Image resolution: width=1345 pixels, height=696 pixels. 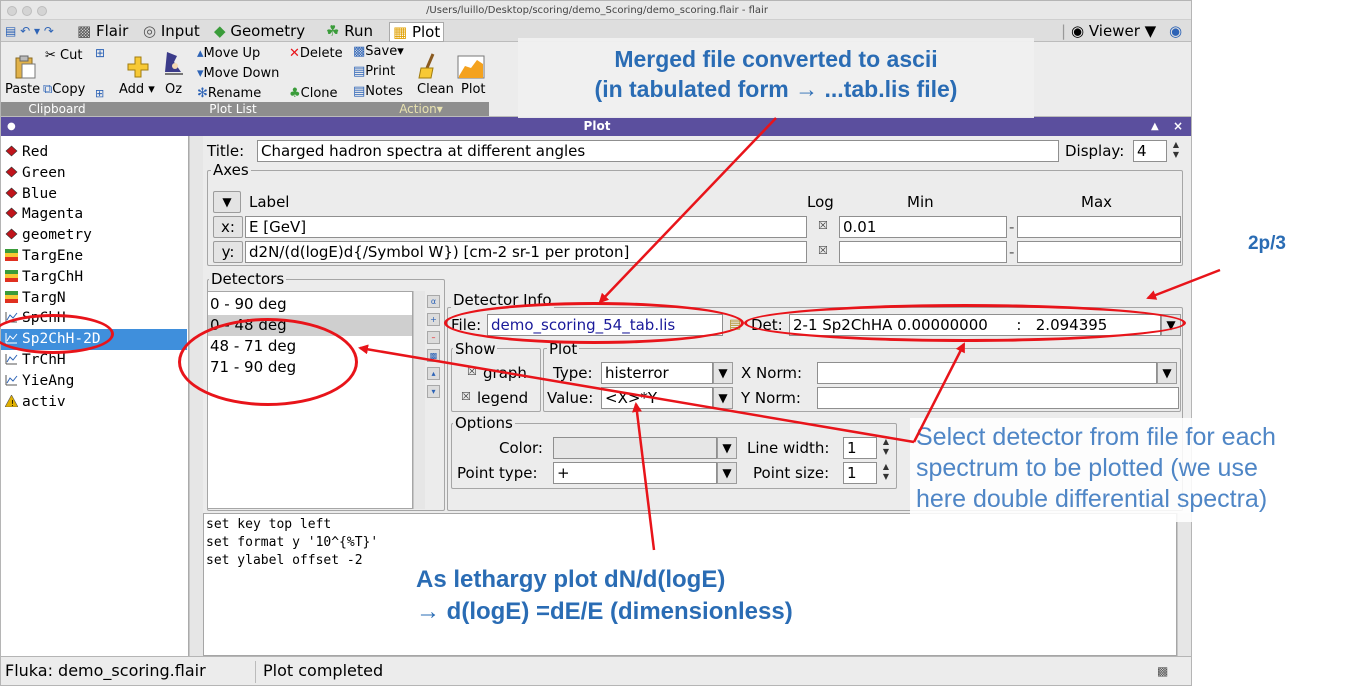 What do you see at coordinates (644, 476) in the screenshot?
I see `arrow-lethargy-to-value` at bounding box center [644, 476].